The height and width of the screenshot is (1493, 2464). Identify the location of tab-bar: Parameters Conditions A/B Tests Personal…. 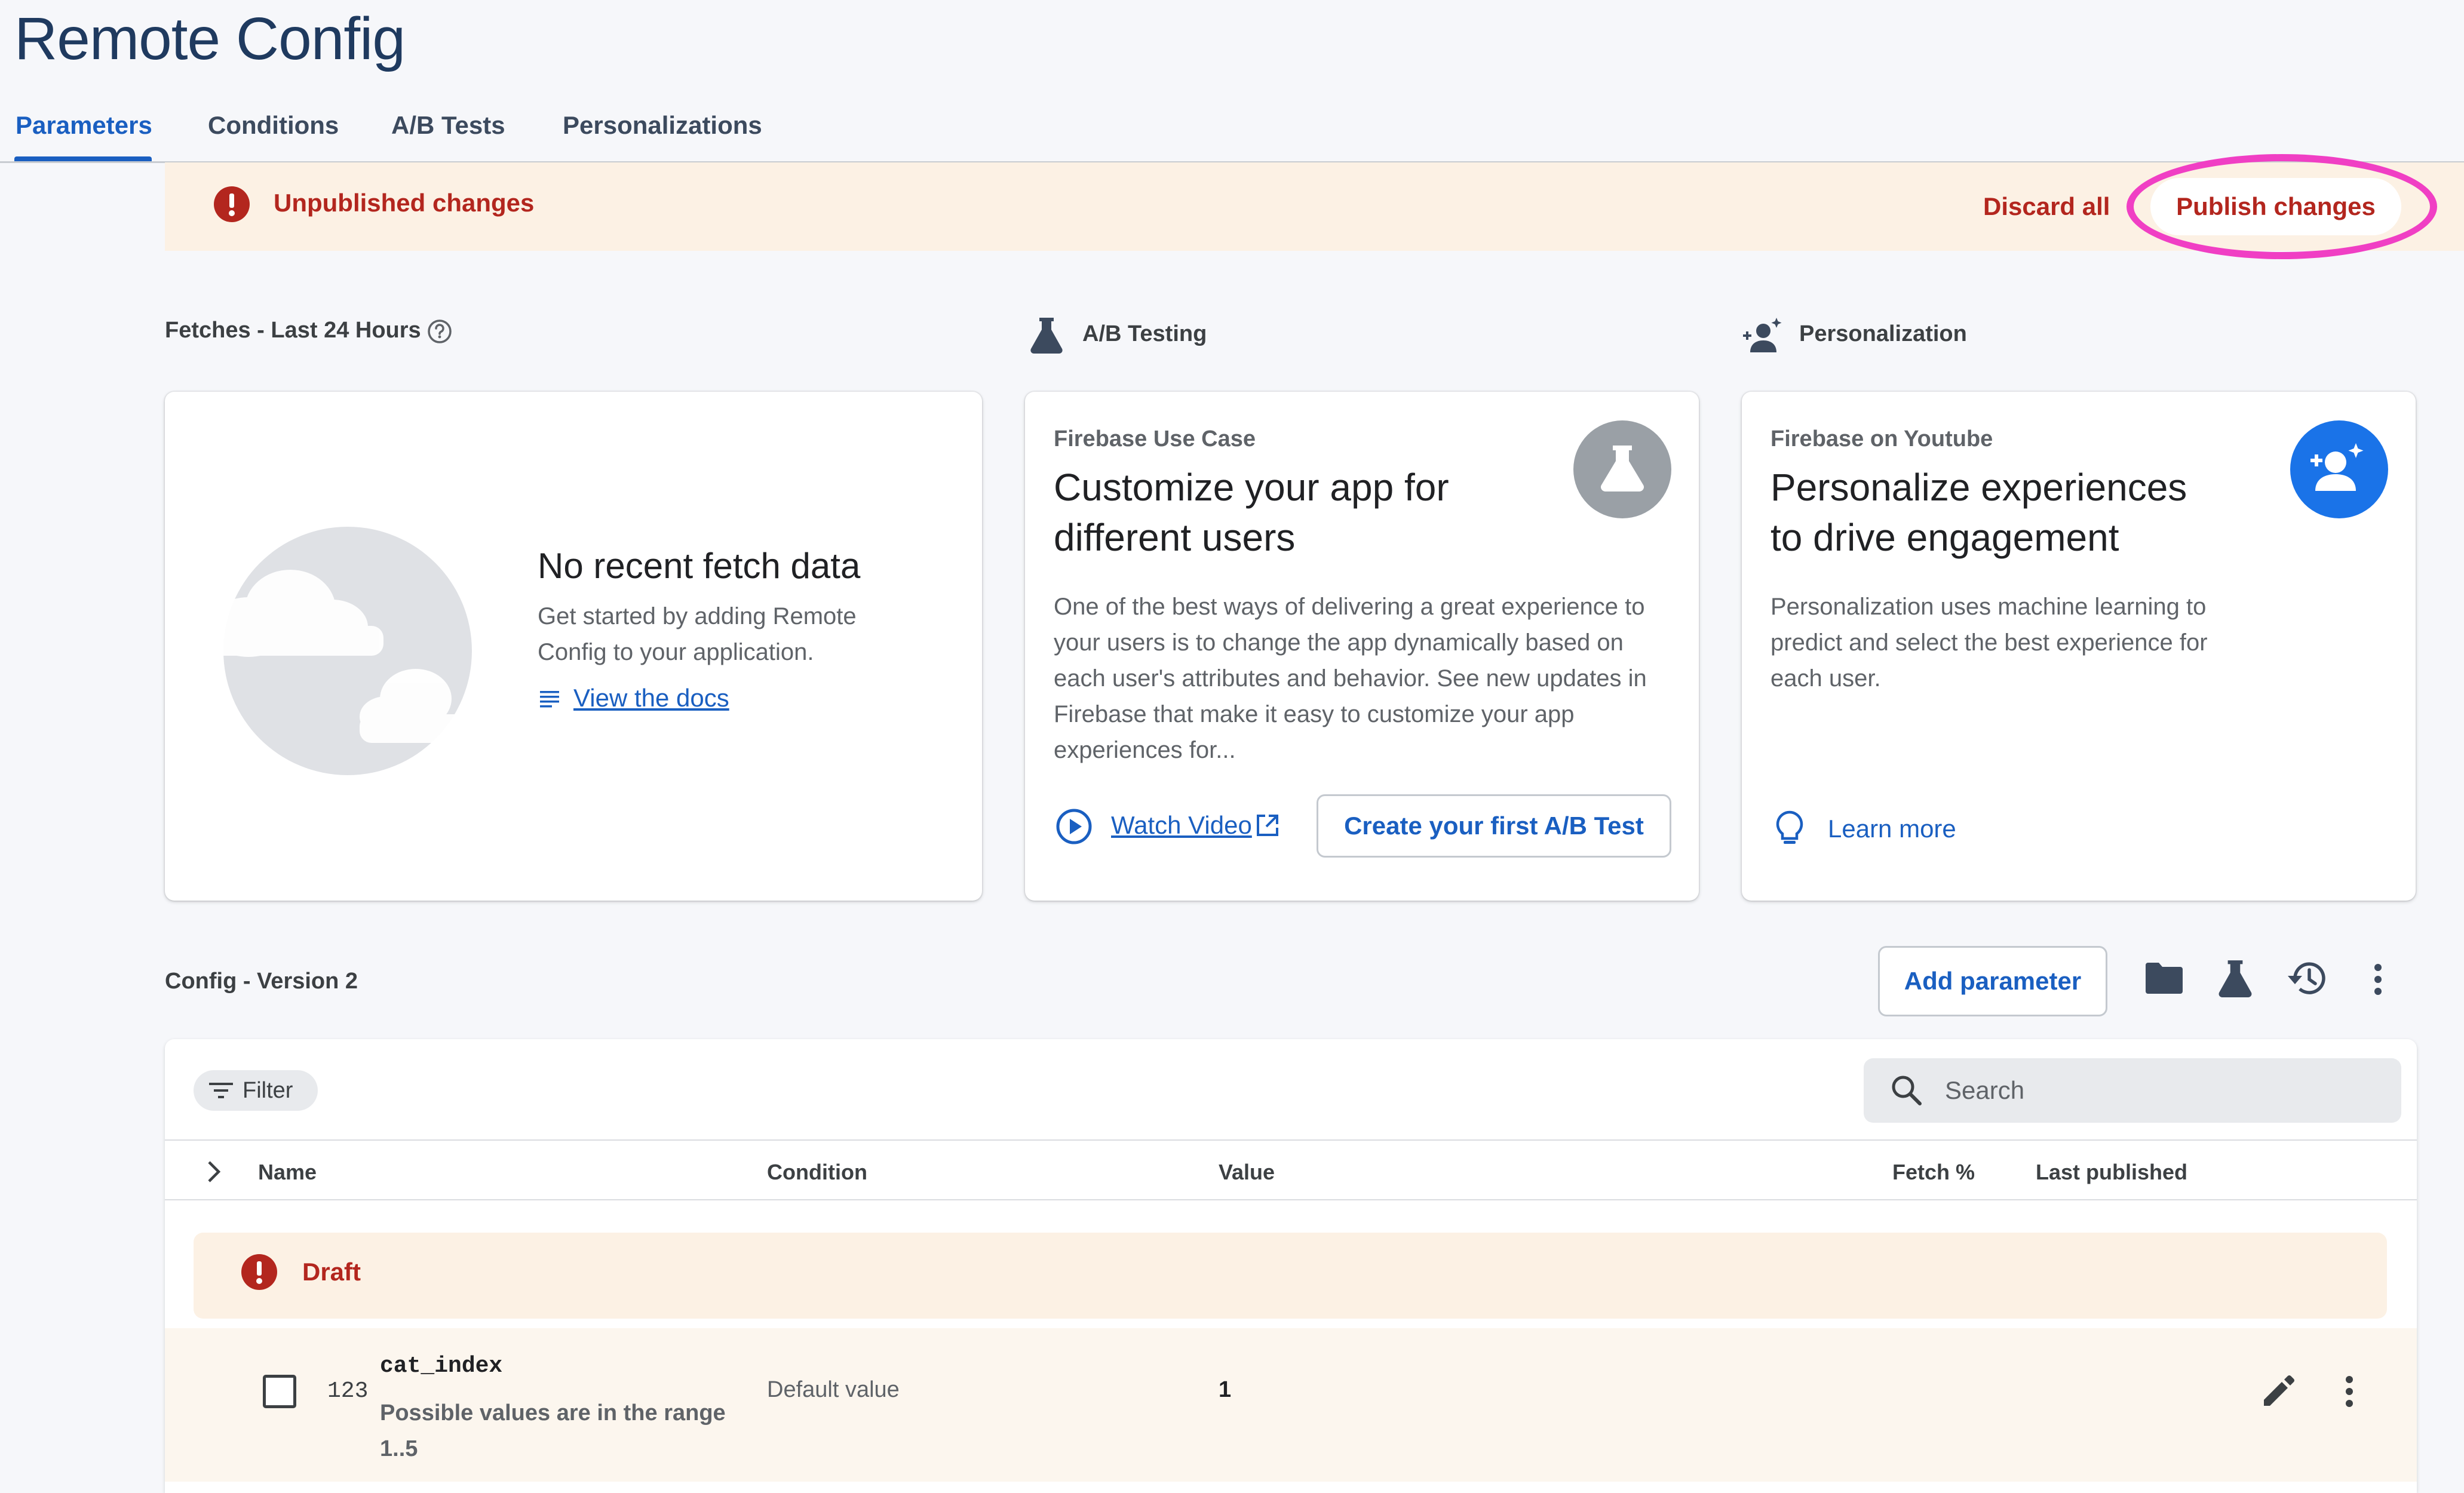
(1232, 135).